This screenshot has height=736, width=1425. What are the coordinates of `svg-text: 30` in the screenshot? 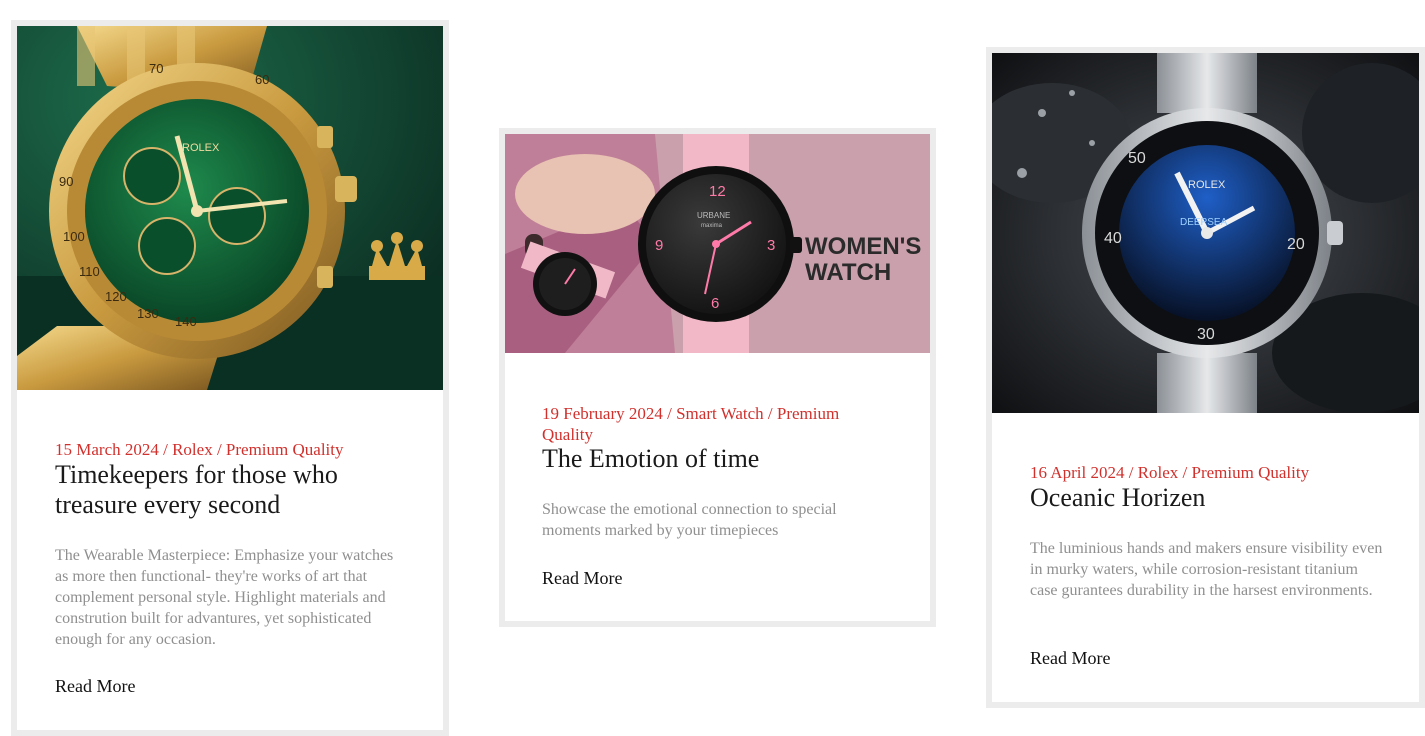 It's located at (1206, 334).